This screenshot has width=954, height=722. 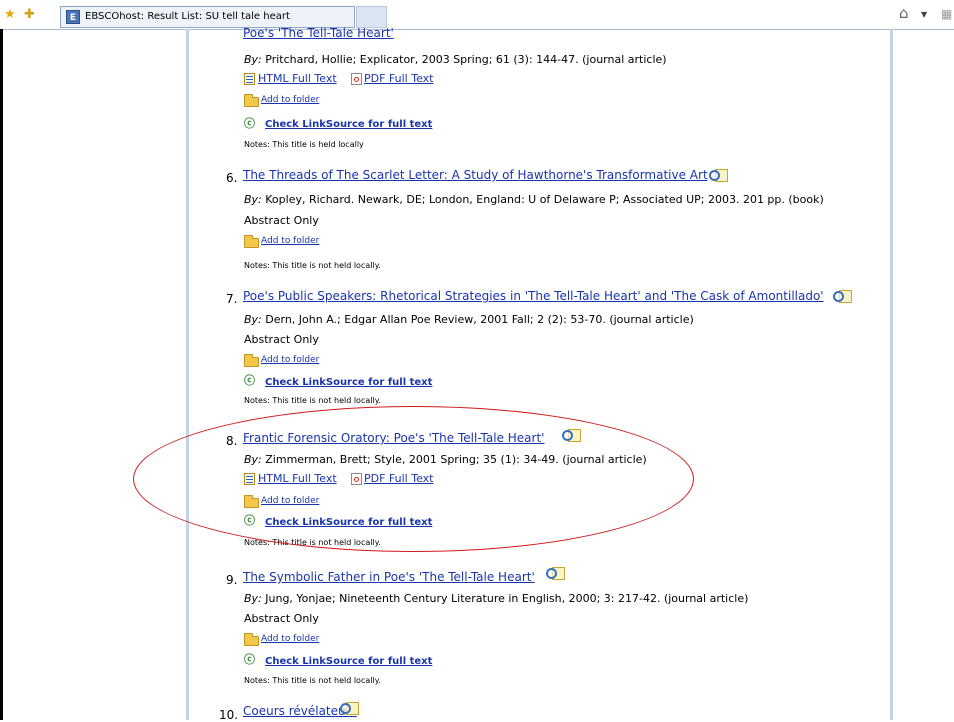 What do you see at coordinates (904, 13) in the screenshot?
I see `home-icon: ⌂` at bounding box center [904, 13].